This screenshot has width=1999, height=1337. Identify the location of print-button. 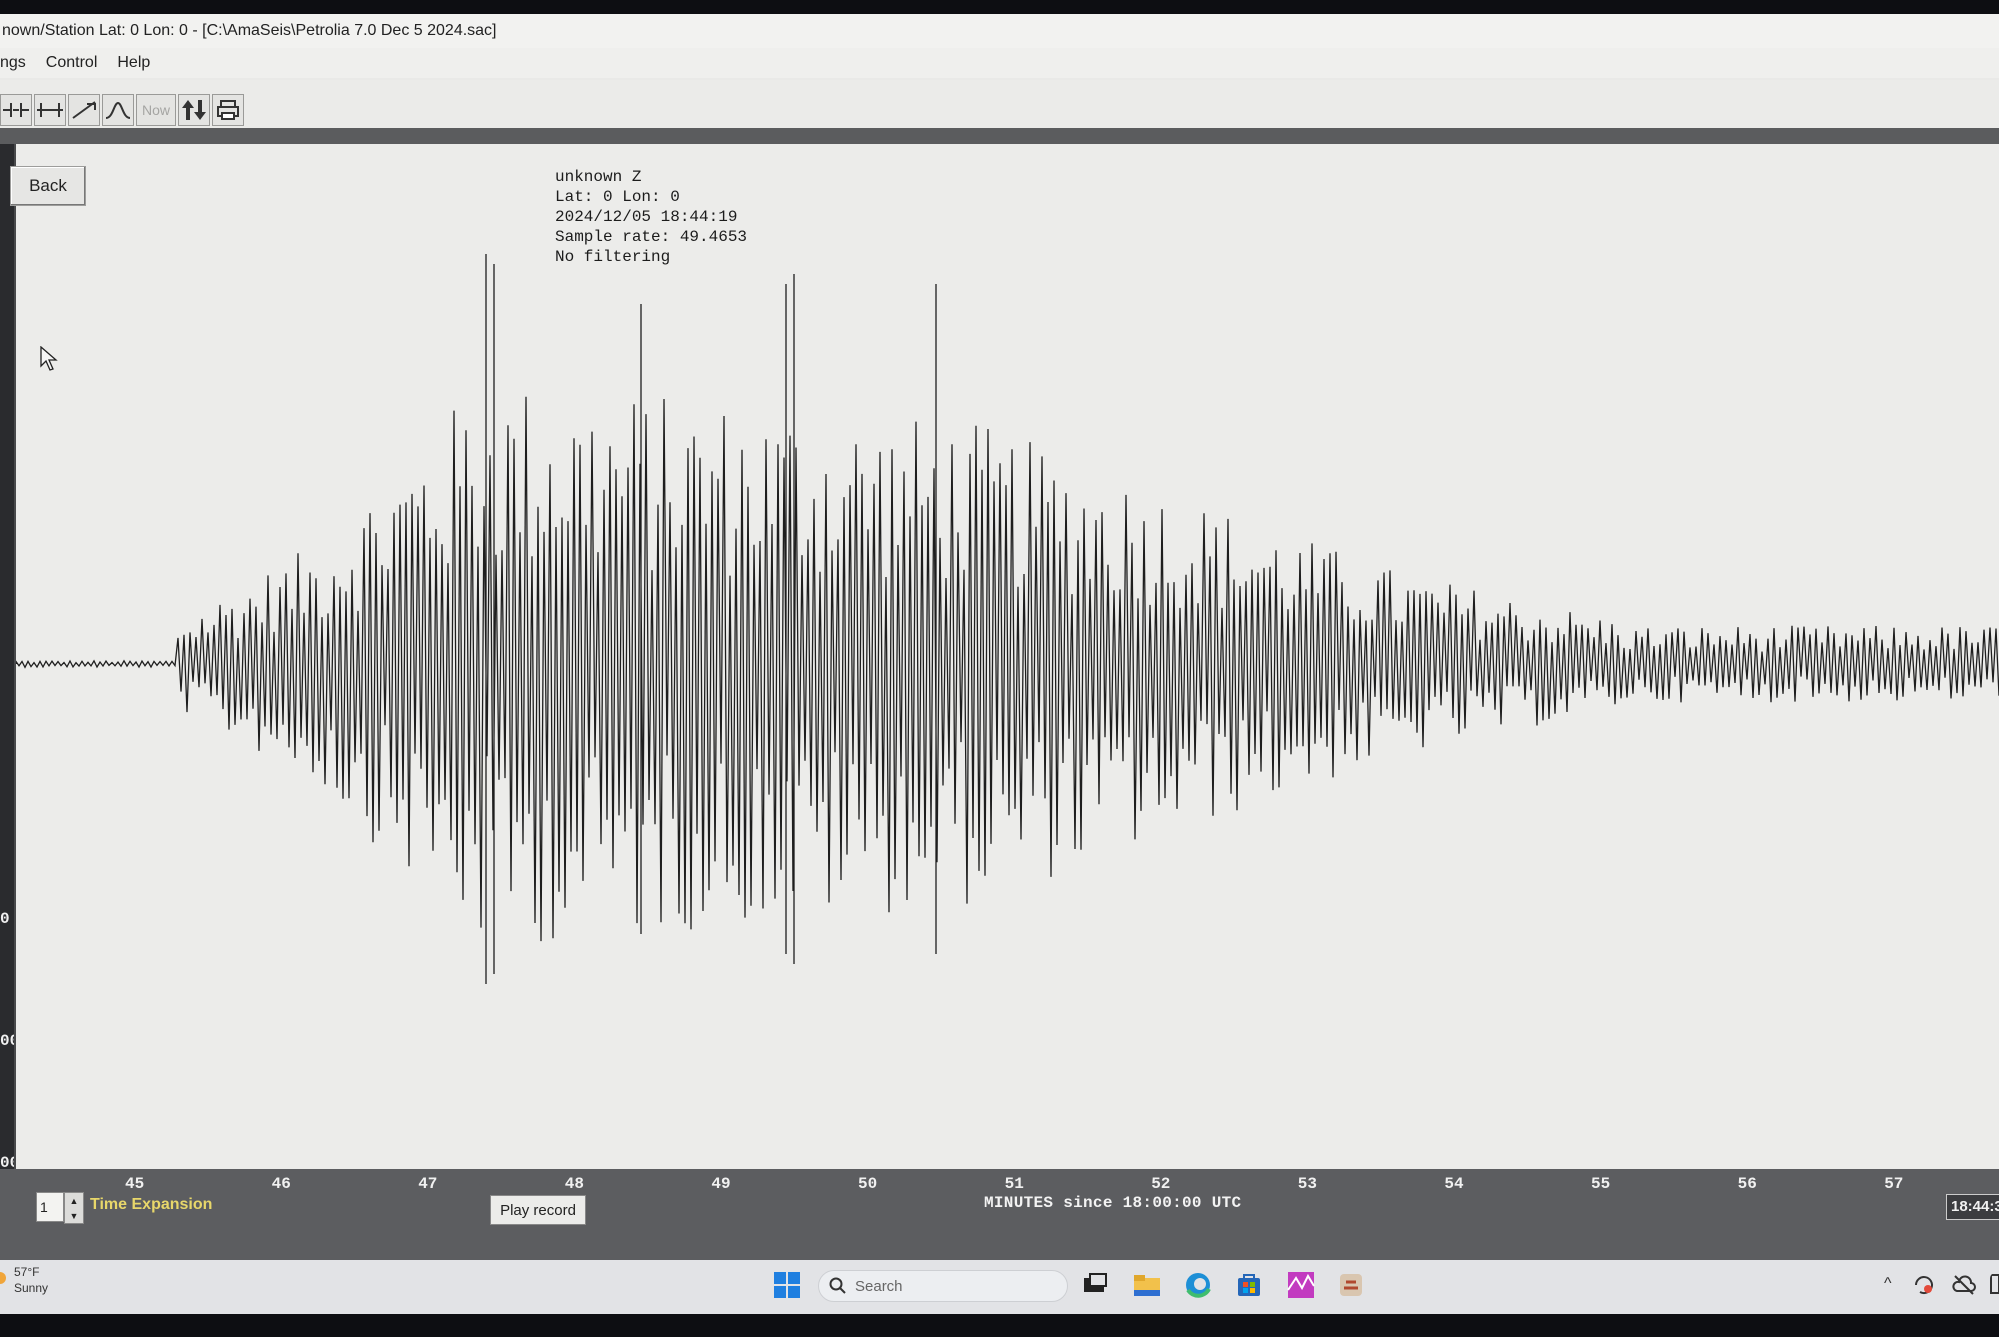
(228, 110).